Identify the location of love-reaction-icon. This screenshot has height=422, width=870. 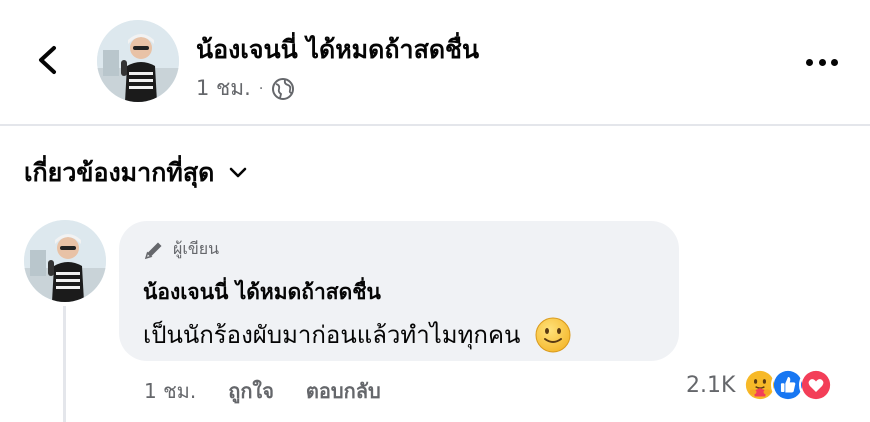
(816, 385).